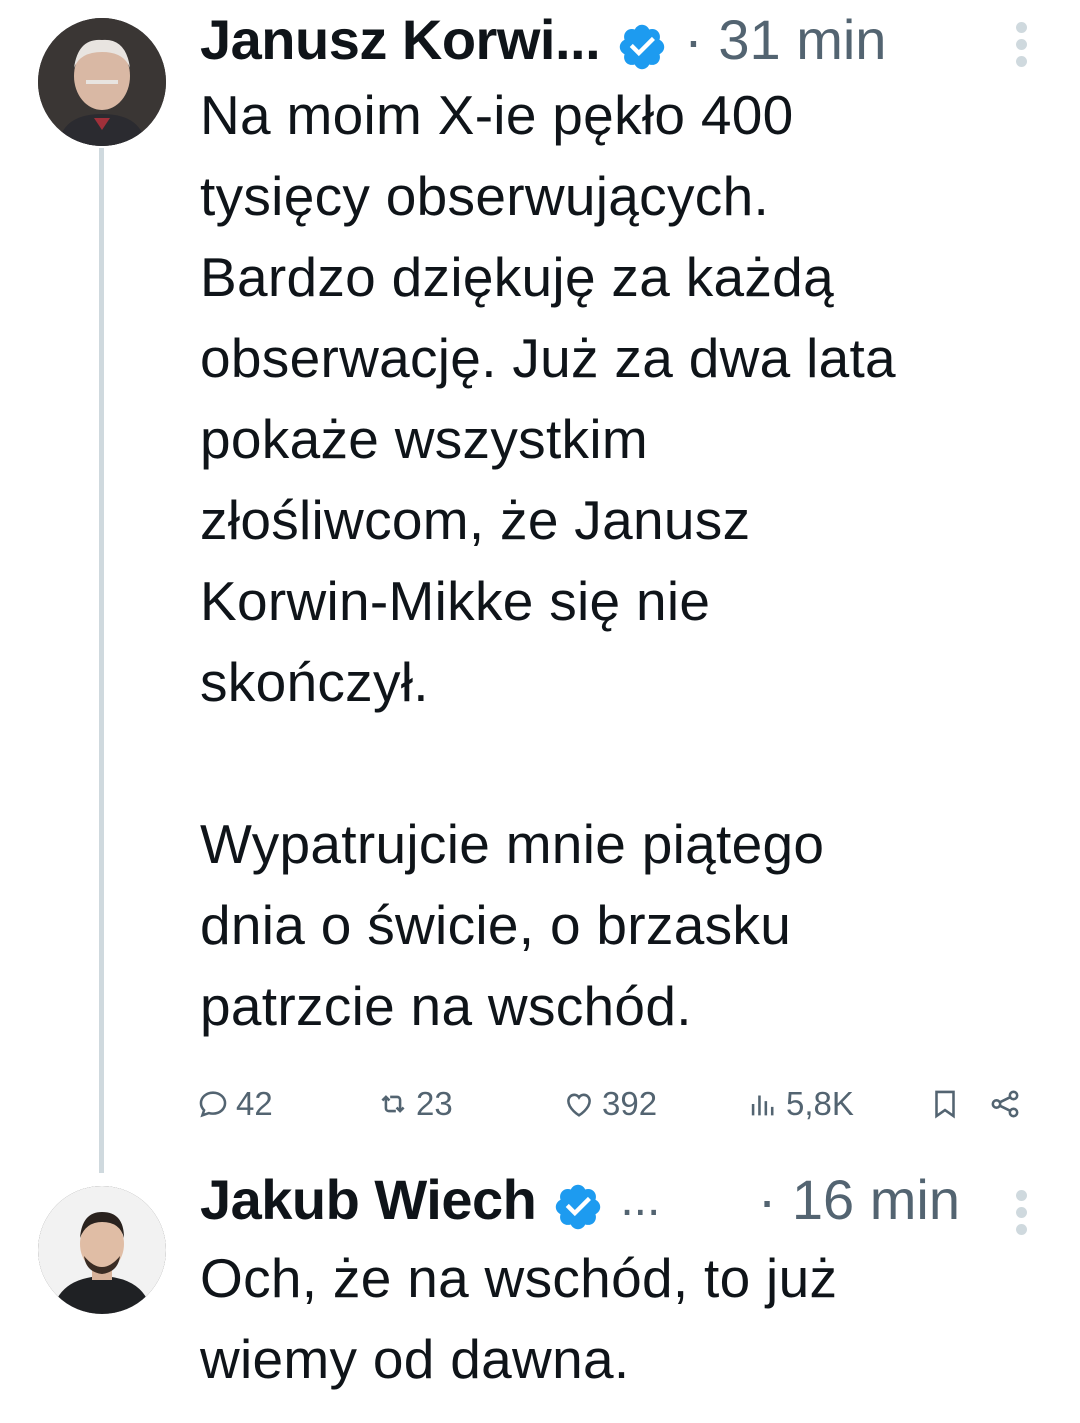 The width and height of the screenshot is (1080, 1423). What do you see at coordinates (610, 1200) in the screenshot?
I see `tweet-header: Jakub Wiech ... · 16 min` at bounding box center [610, 1200].